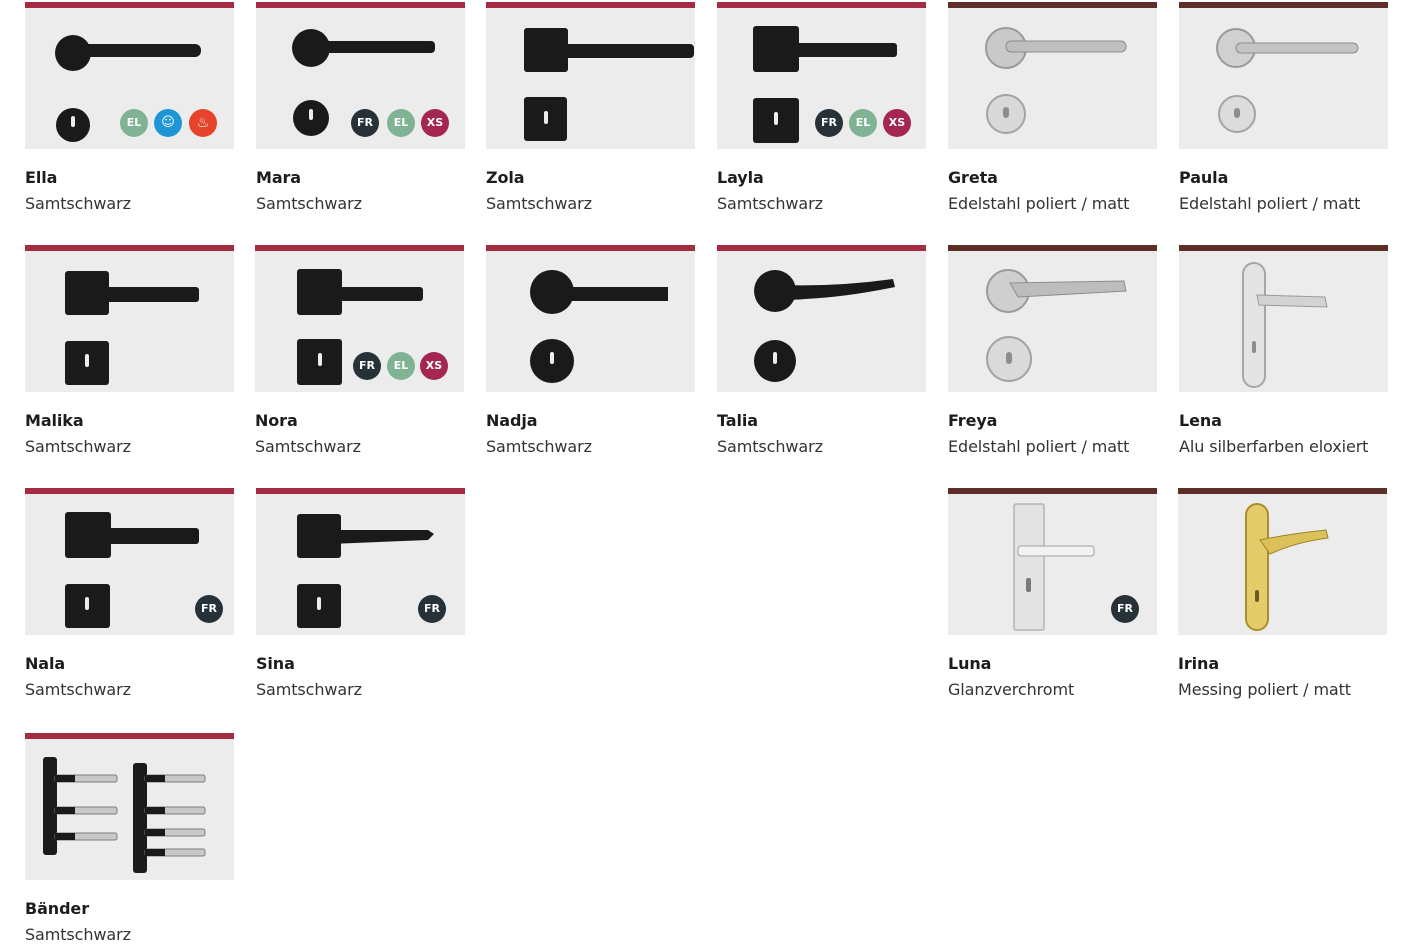 The height and width of the screenshot is (948, 1404). I want to click on product-card-paula: Paula Edelstahl poliert / matt, so click(1283, 108).